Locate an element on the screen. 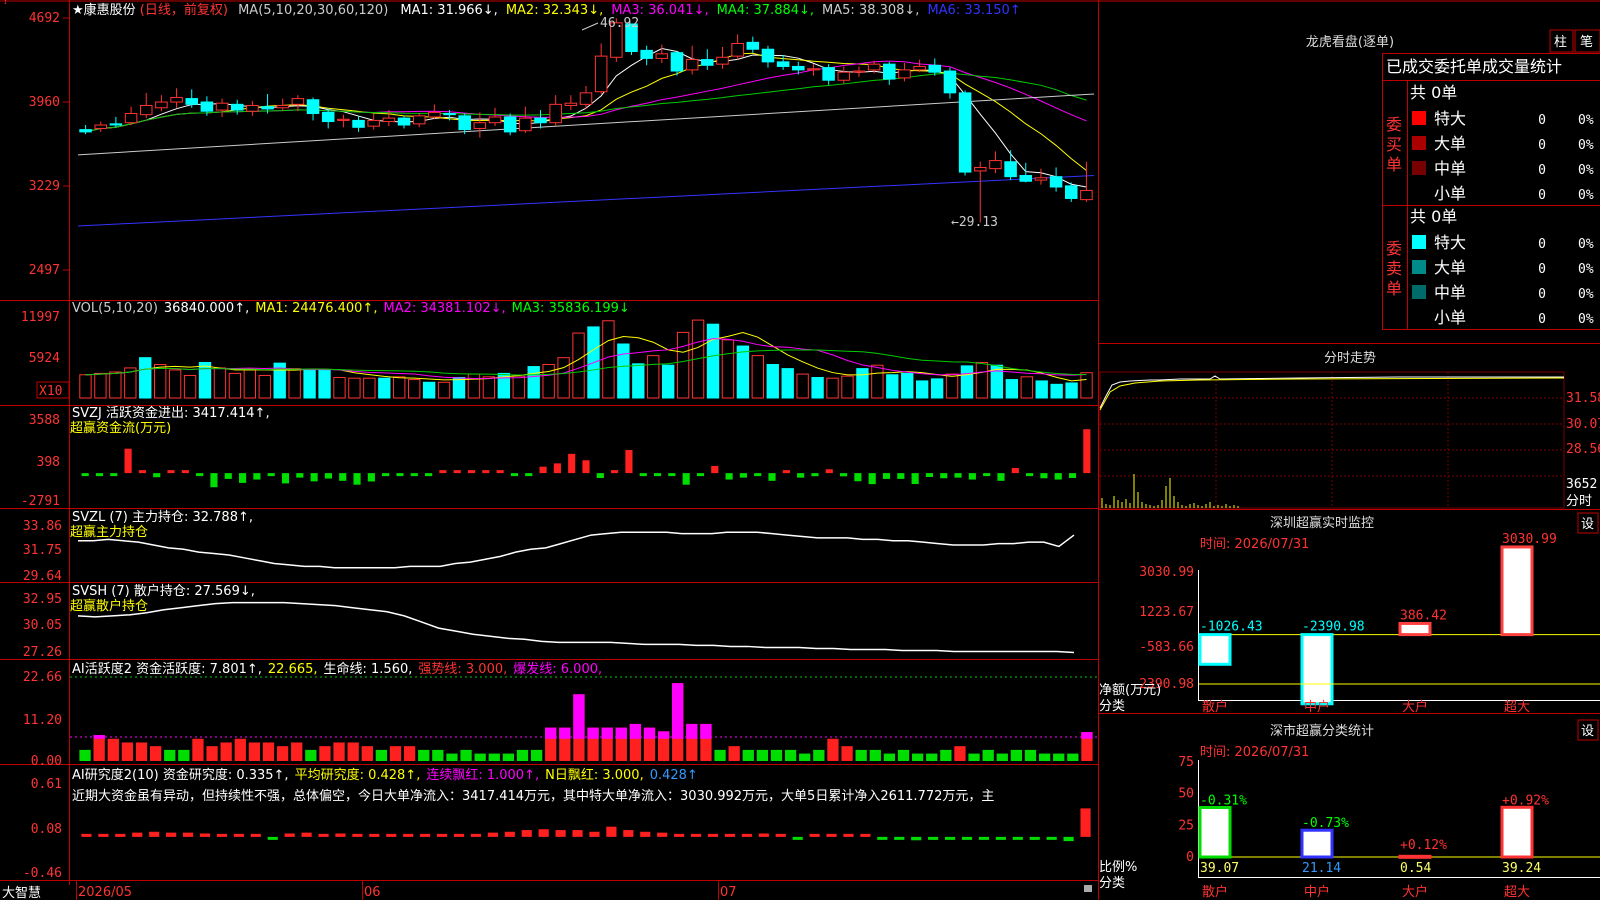 The image size is (1600, 900). ai1-tick-3: 0.00 is located at coordinates (46, 761).